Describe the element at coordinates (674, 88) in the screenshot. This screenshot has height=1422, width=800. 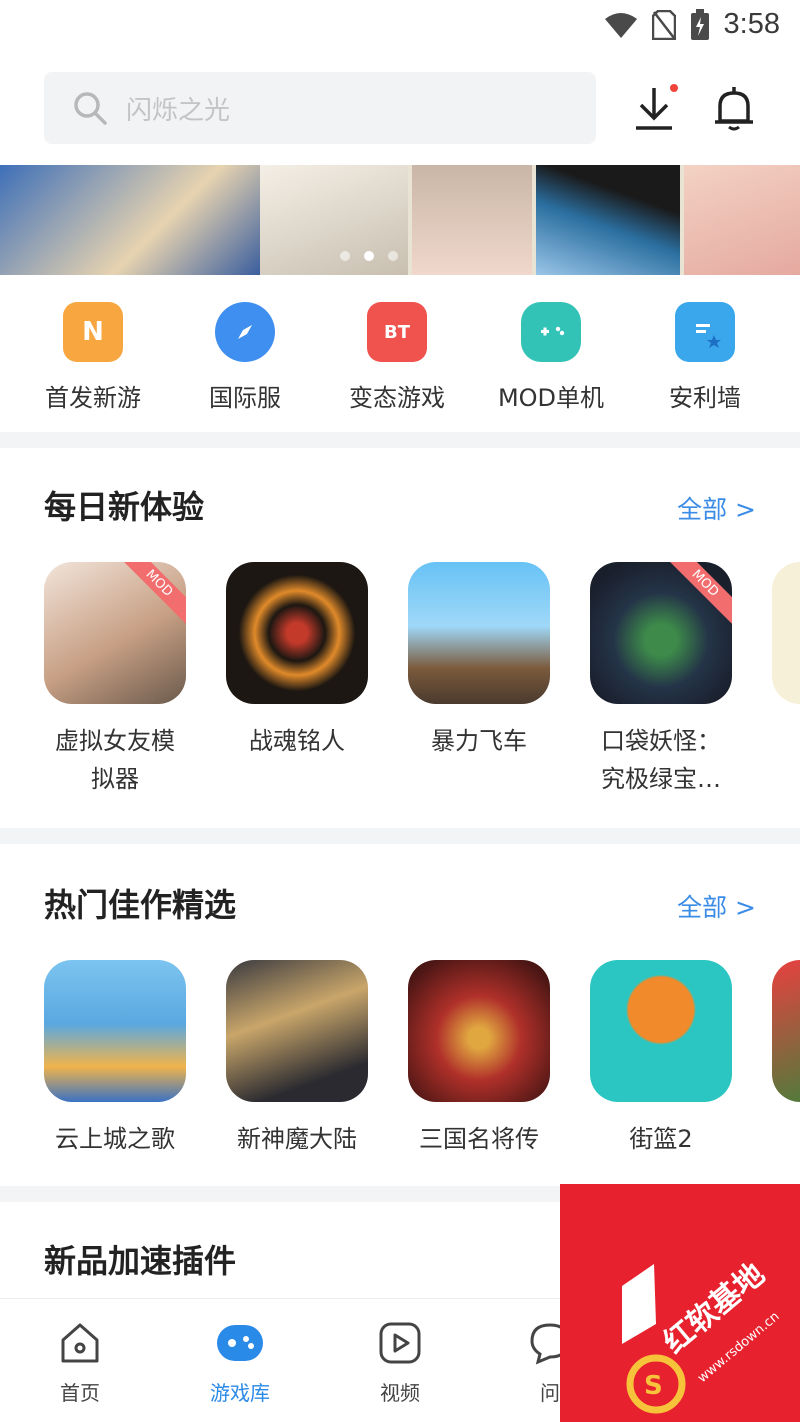
I see `notification-dot` at that location.